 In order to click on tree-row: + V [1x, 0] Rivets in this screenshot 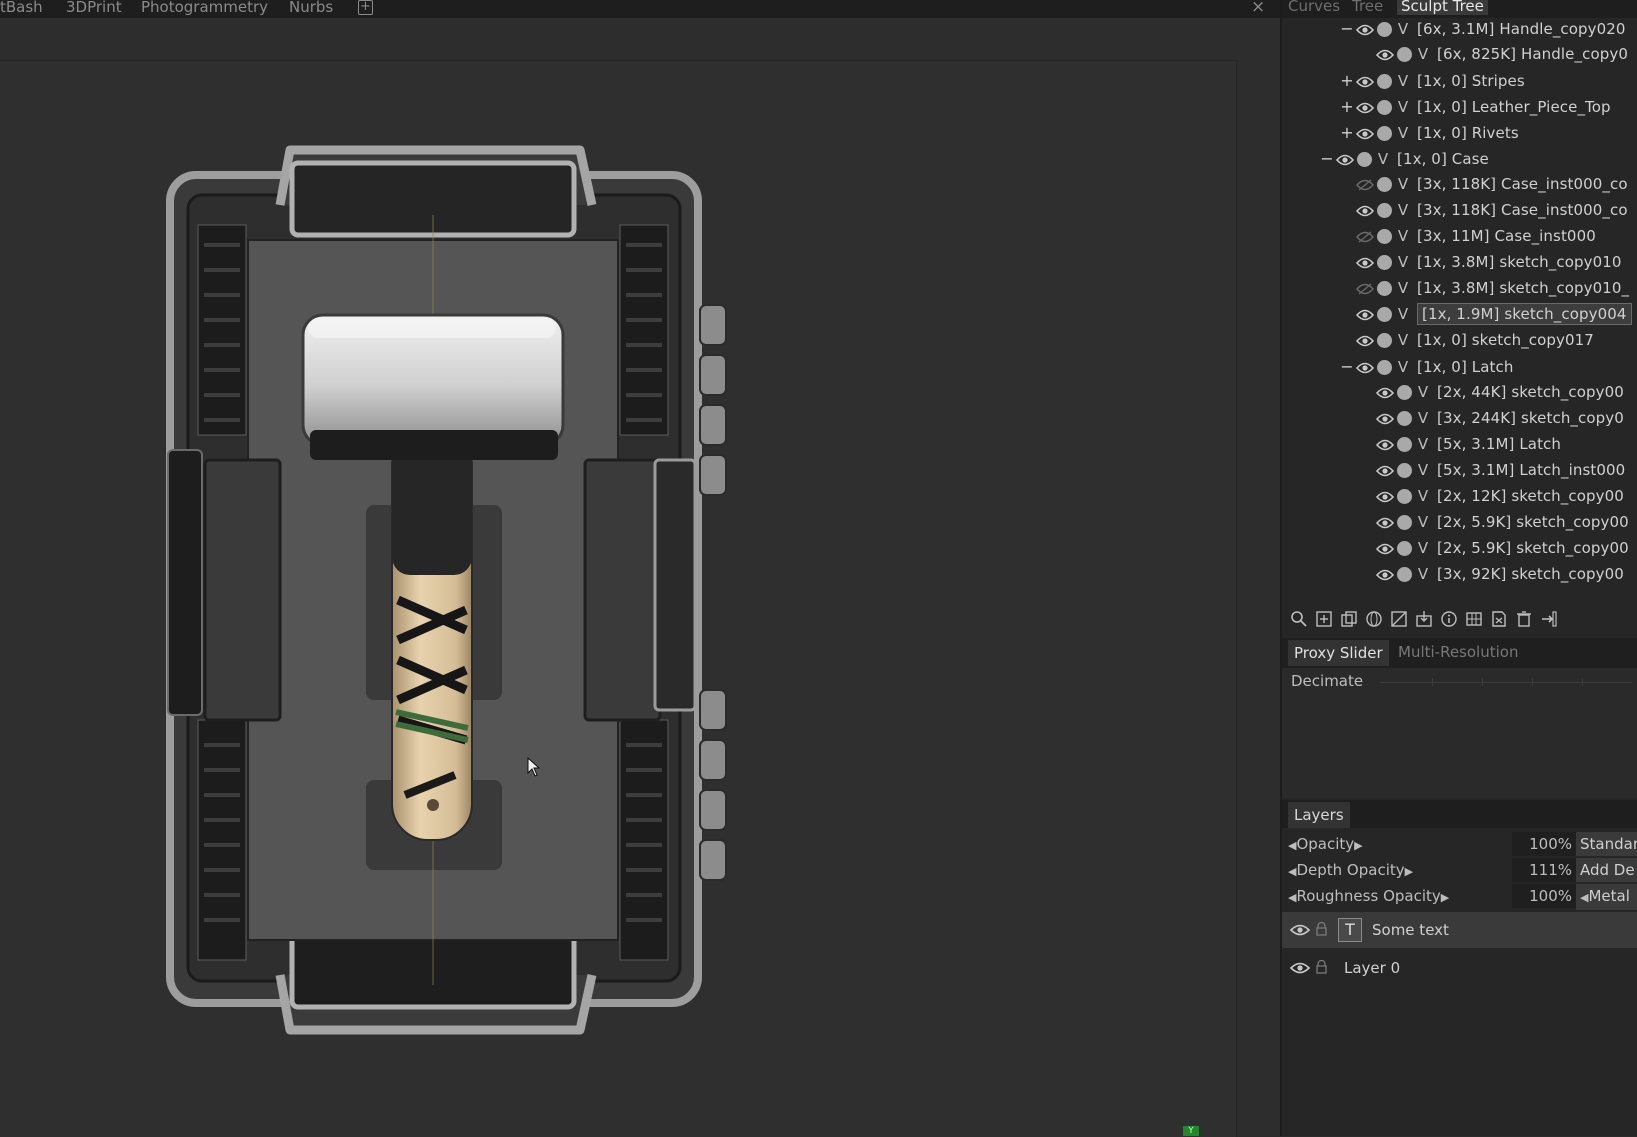, I will do `click(1429, 132)`.